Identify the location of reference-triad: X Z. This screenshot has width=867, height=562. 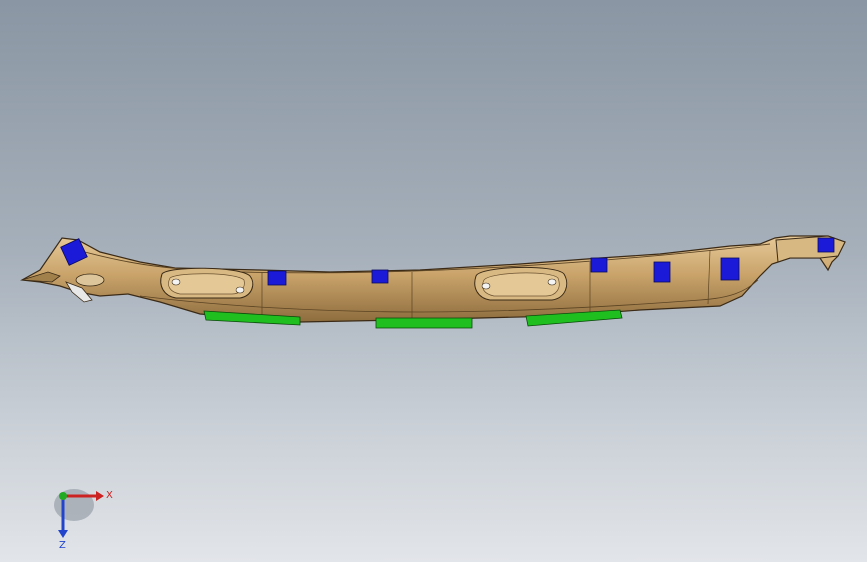
(83, 519).